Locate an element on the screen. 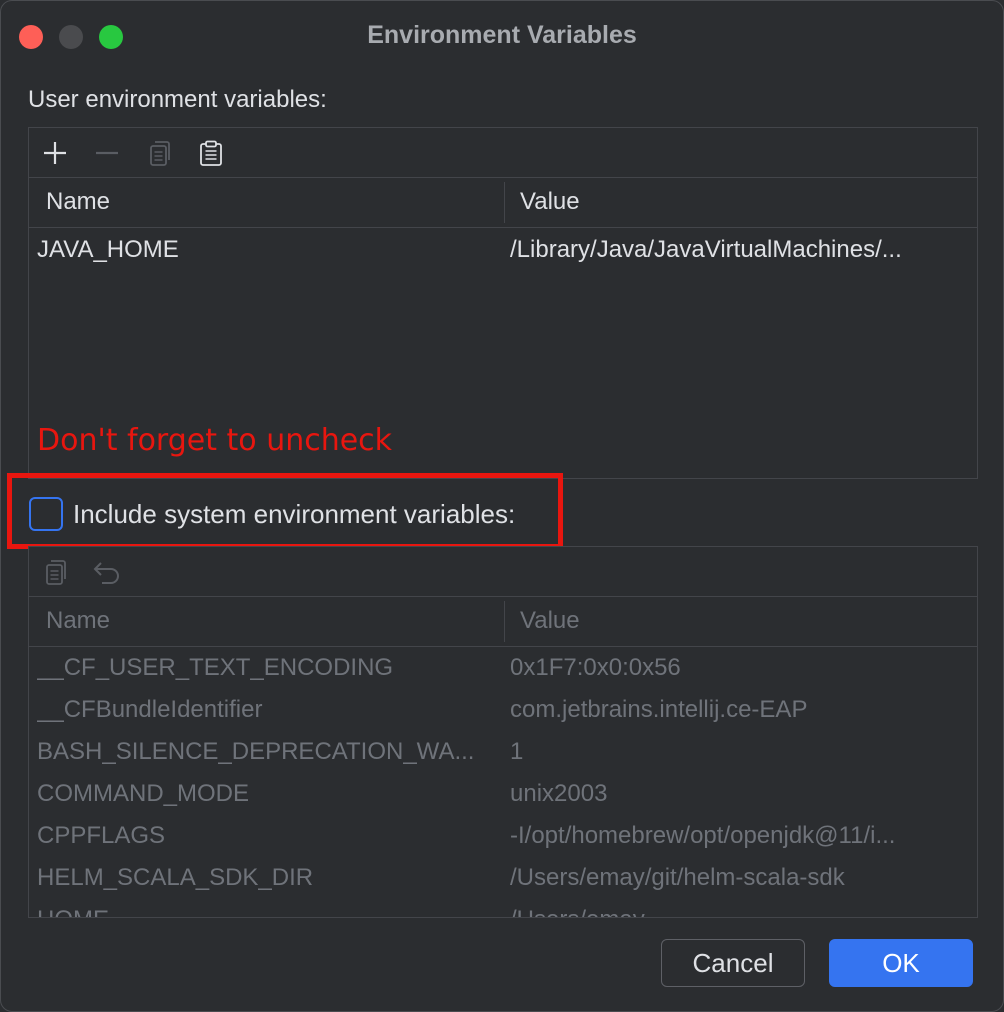 Image resolution: width=1004 pixels, height=1012 pixels. variable-name-cell: HOME is located at coordinates (267, 908).